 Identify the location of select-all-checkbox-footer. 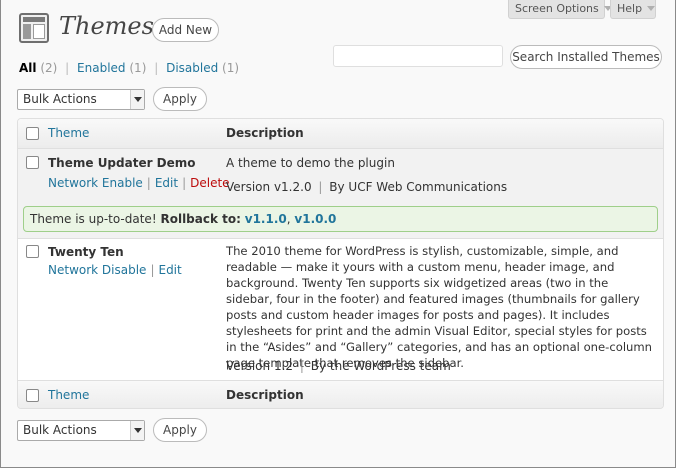
(32, 395).